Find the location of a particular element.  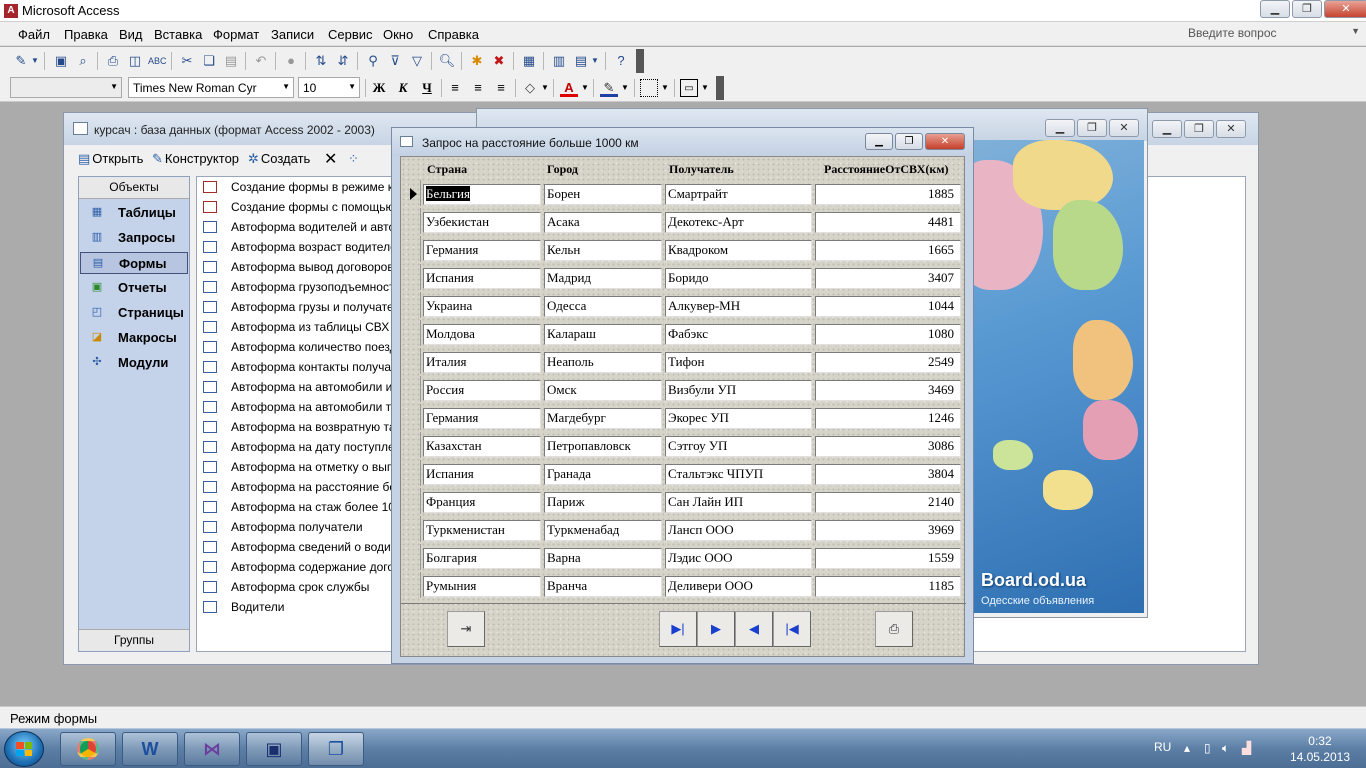

tray-arrow-icon: ▴ is located at coordinates (1187, 748).